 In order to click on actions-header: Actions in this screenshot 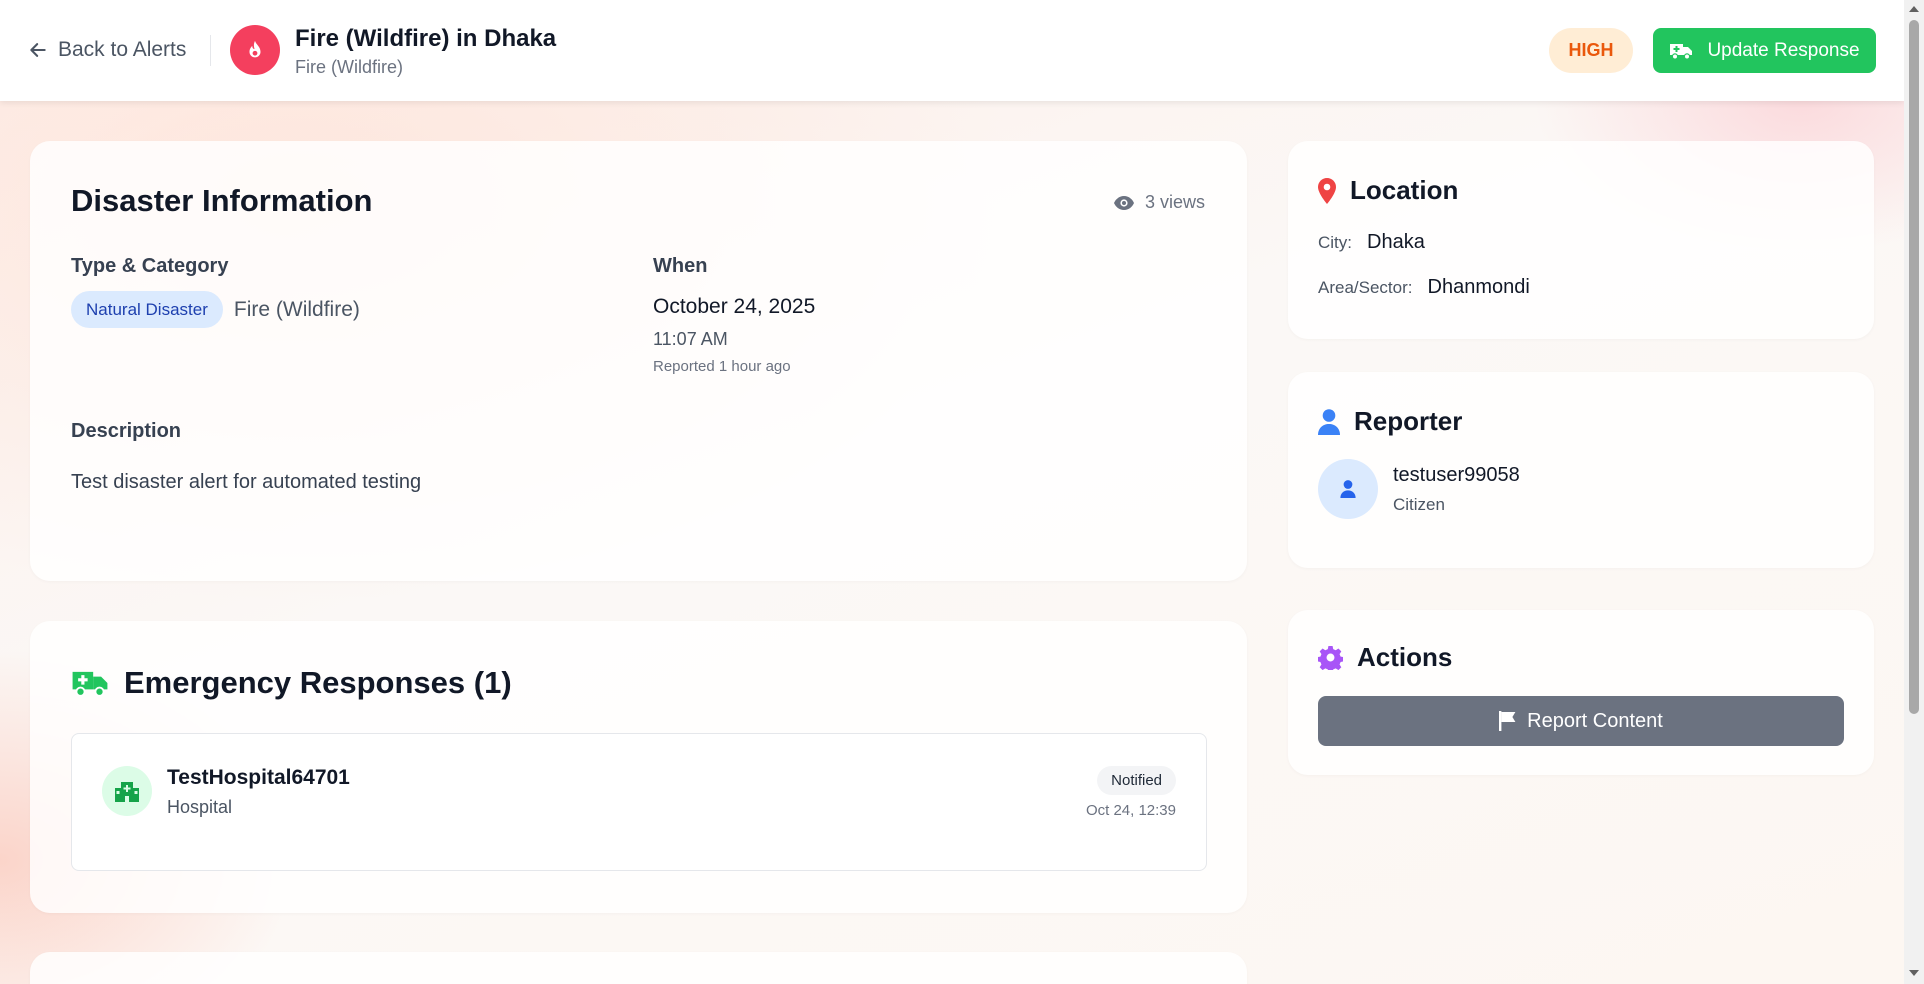, I will do `click(1385, 657)`.